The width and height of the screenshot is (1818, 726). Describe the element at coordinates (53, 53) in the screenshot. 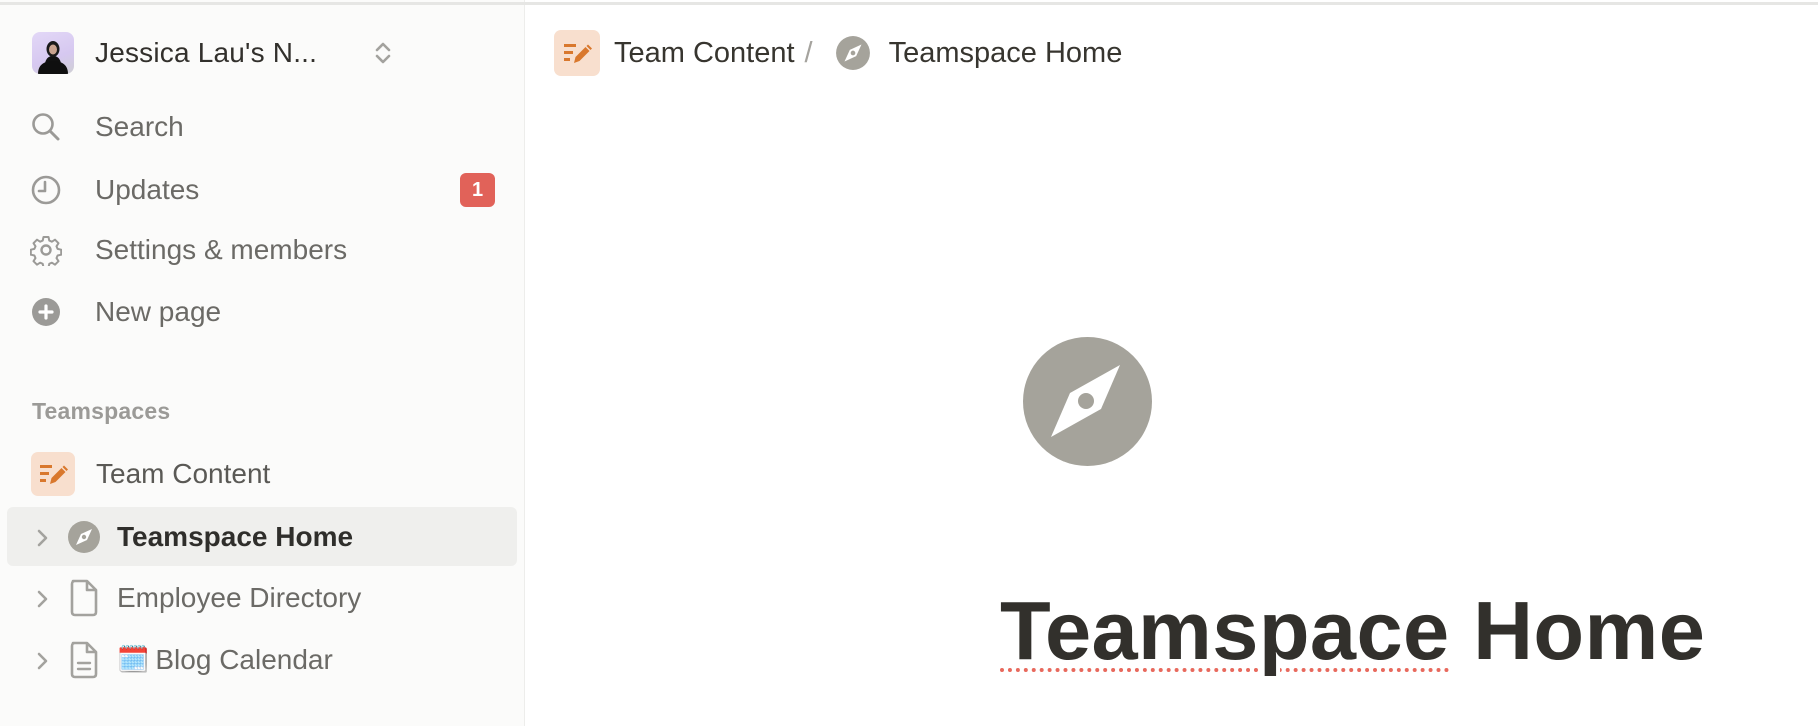

I see `user-avatar` at that location.